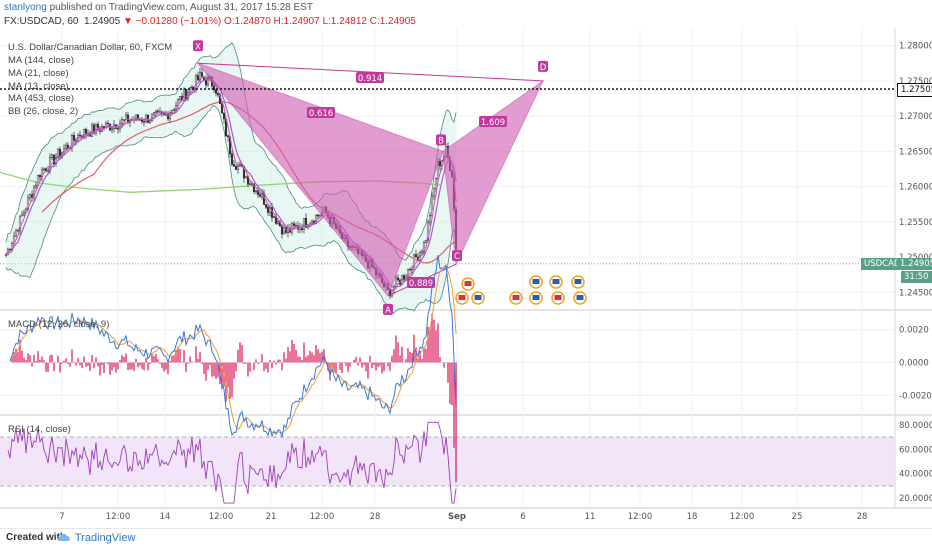 The width and height of the screenshot is (932, 551). I want to click on rsi-tick-label: 20.0000, so click(915, 499).